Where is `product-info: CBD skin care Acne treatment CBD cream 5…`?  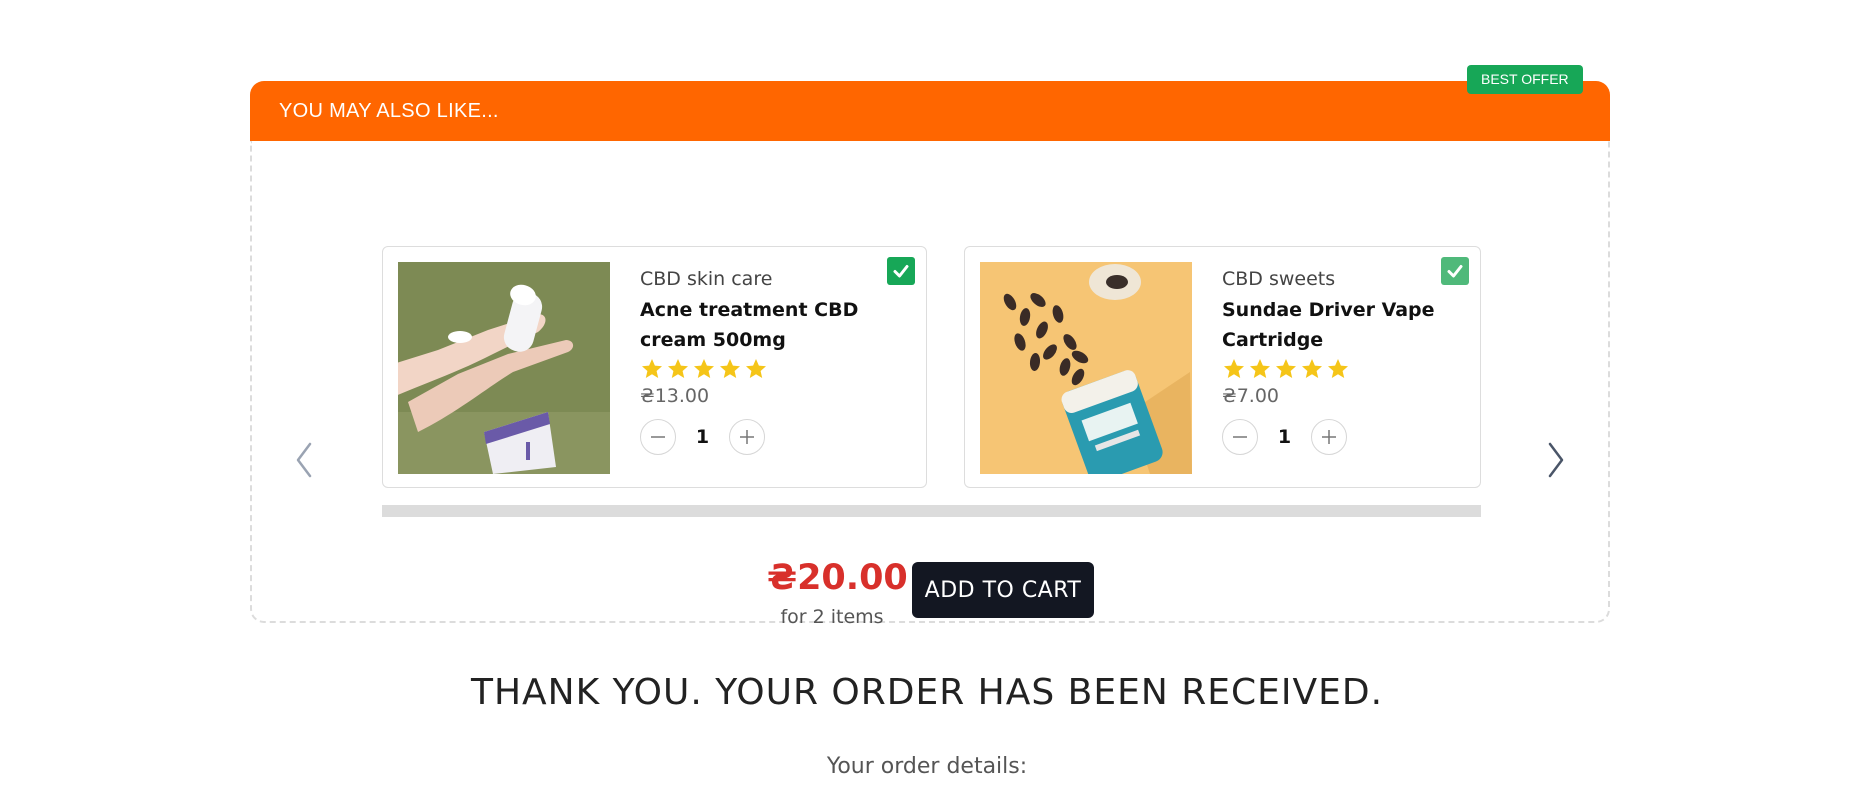
product-info: CBD skin care Acne treatment CBD cream 5… is located at coordinates (775, 361).